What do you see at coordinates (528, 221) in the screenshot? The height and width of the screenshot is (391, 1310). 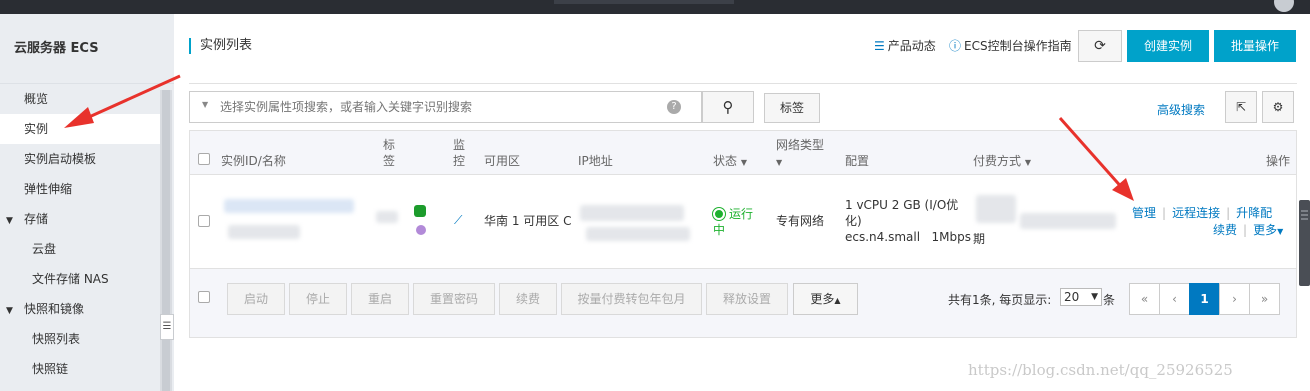 I see `zone-cell: 华南 1 可用区 C` at bounding box center [528, 221].